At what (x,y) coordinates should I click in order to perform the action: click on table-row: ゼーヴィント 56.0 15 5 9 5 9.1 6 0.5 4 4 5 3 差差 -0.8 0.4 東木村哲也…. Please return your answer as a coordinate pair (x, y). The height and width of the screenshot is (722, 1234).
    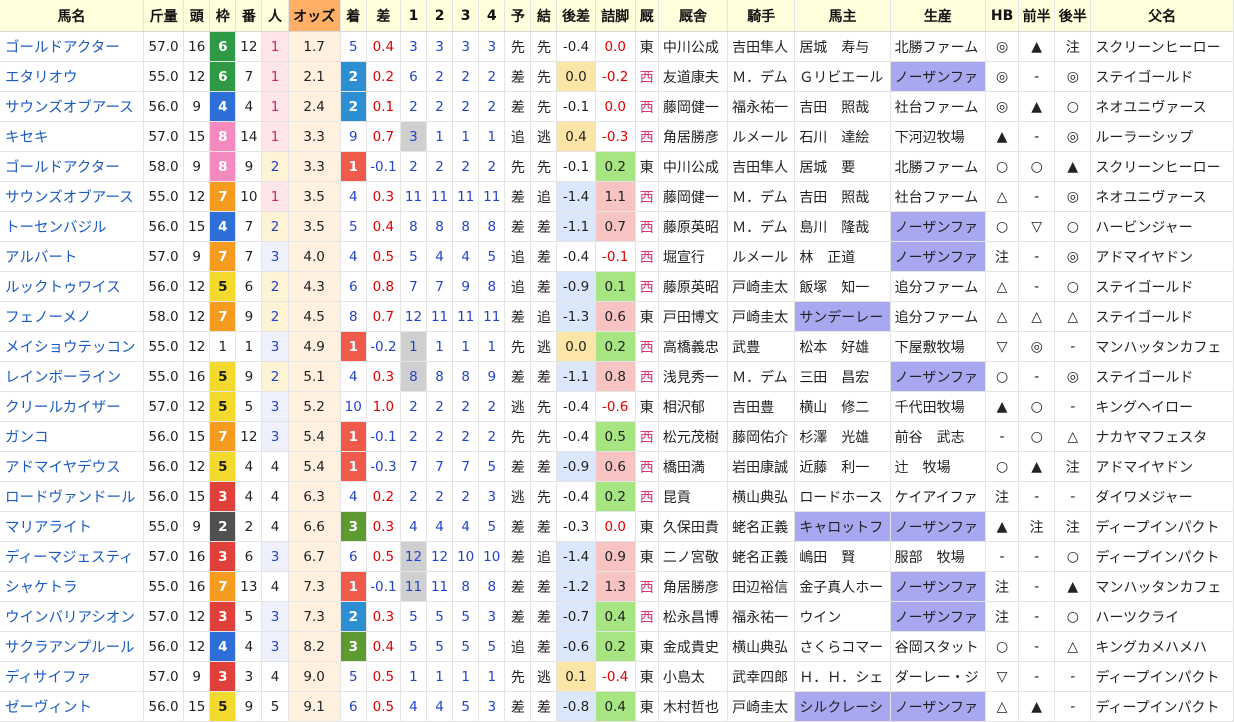
    Looking at the image, I should click on (617, 706).